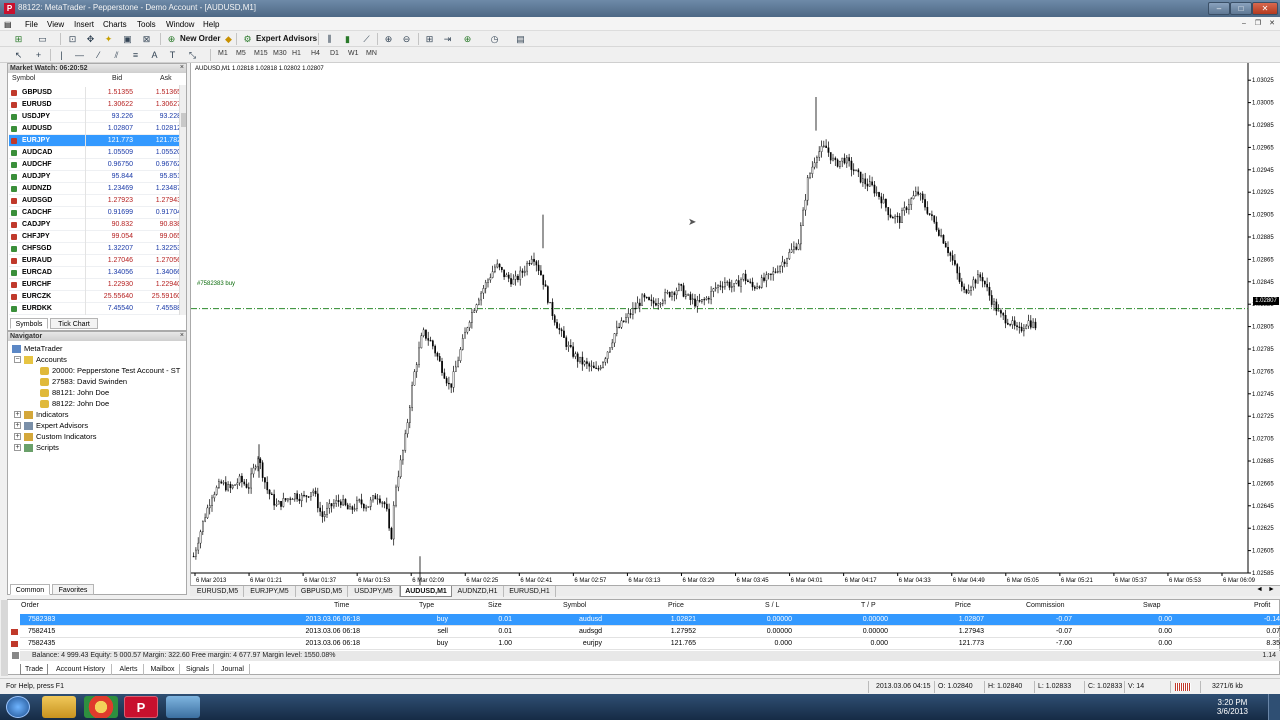 Image resolution: width=1280 pixels, height=720 pixels. Describe the element at coordinates (494, 39) in the screenshot. I see `periods-icon: ◷` at that location.